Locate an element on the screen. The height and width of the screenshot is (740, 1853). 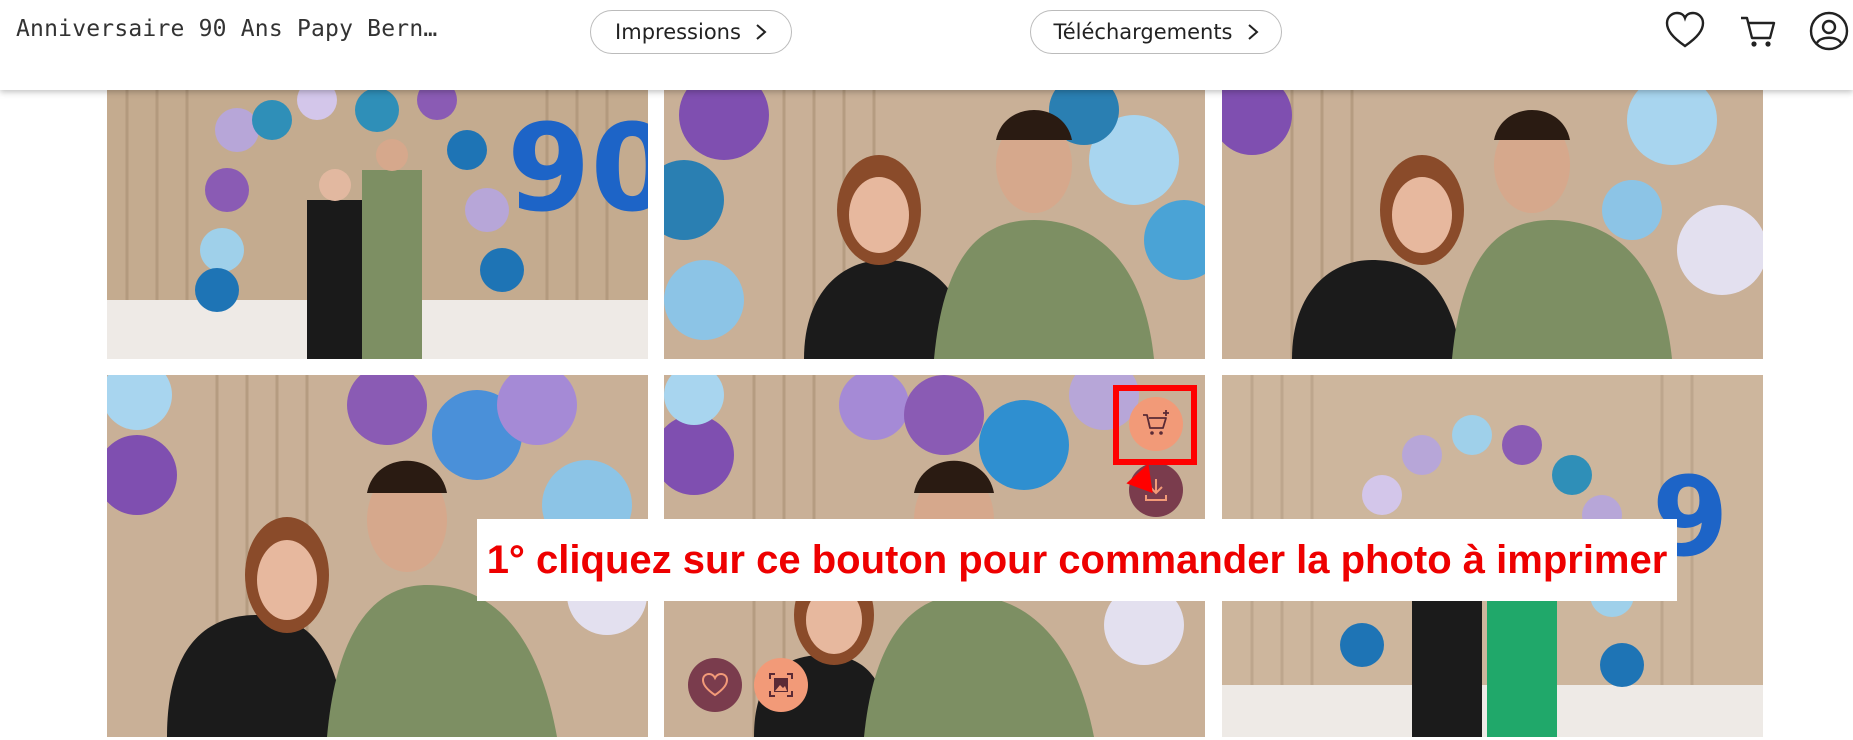
photo-image: 90 is located at coordinates (377, 224).